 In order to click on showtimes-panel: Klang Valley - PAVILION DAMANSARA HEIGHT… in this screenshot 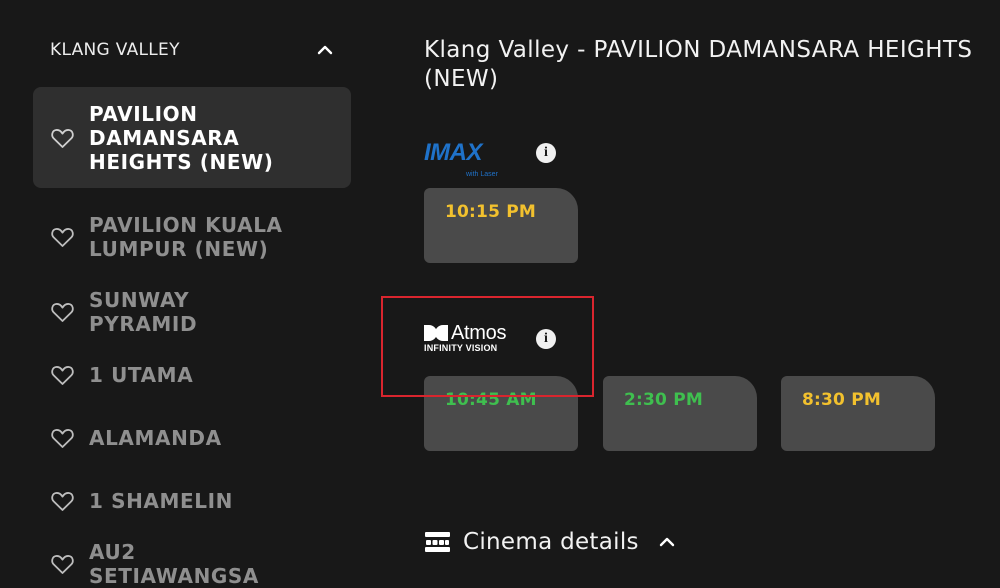, I will do `click(709, 65)`.